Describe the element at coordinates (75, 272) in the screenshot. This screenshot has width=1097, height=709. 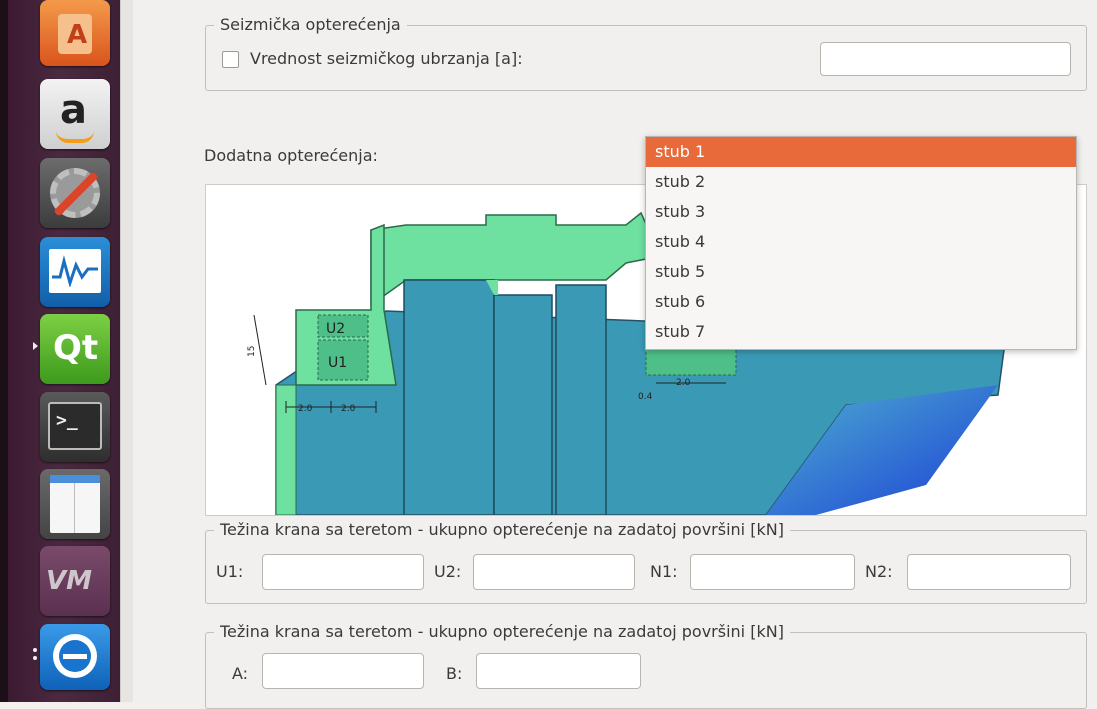
I see `system-monitor-icon` at that location.